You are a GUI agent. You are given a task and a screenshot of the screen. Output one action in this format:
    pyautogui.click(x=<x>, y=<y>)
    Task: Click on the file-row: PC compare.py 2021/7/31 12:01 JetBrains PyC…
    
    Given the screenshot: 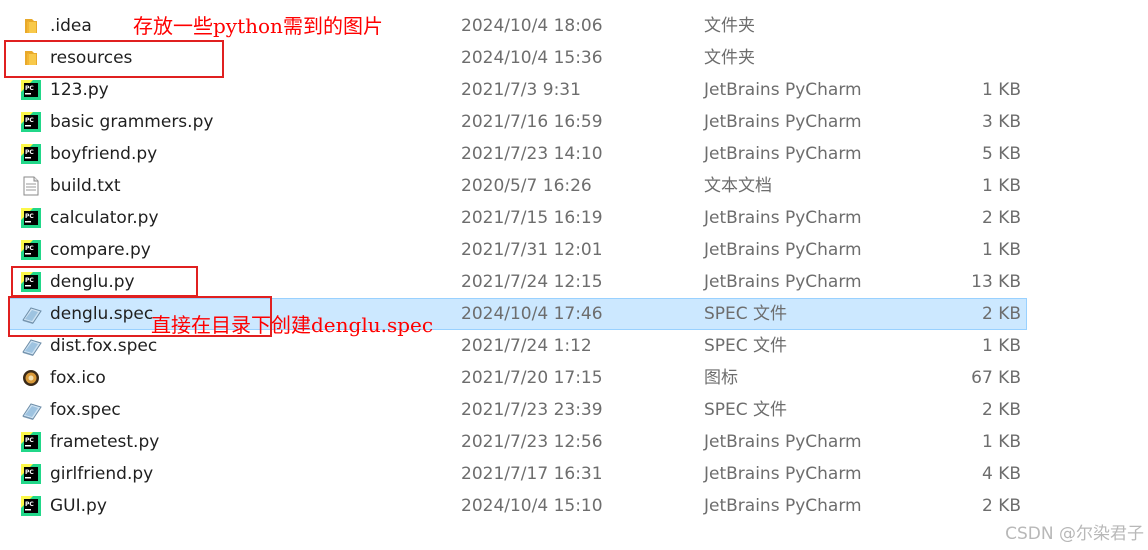 What is the action you would take?
    pyautogui.click(x=574, y=250)
    